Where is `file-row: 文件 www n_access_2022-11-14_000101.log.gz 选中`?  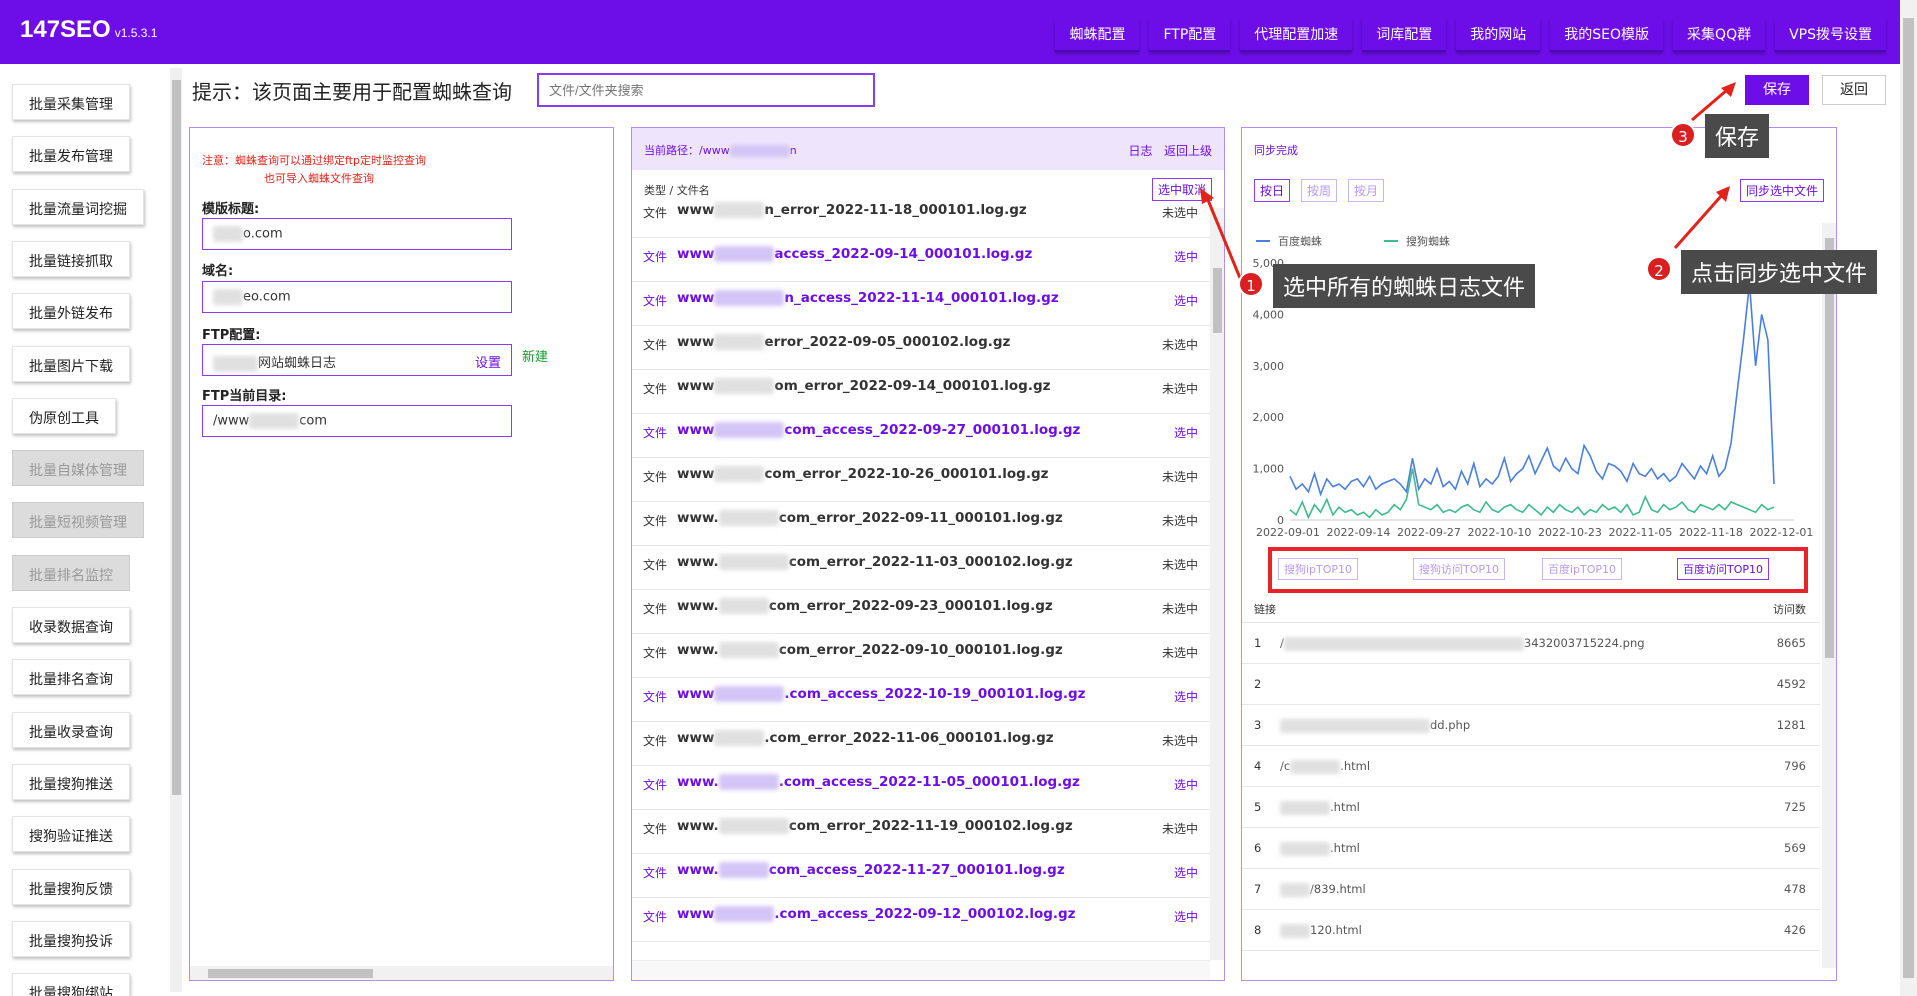
file-row: 文件 www n_access_2022-11-14_000101.log.gz 选中 is located at coordinates (921, 304).